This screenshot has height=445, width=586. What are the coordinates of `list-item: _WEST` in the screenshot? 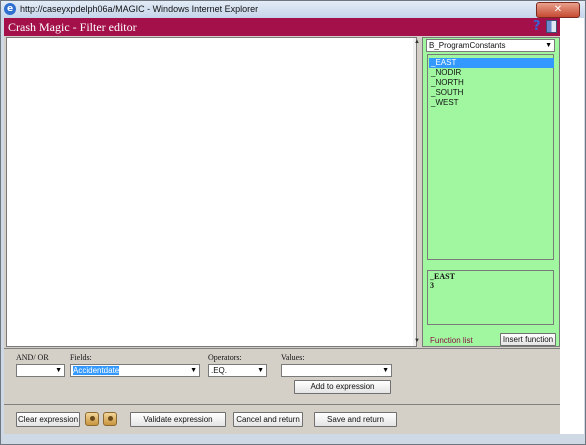 It's located at (491, 103).